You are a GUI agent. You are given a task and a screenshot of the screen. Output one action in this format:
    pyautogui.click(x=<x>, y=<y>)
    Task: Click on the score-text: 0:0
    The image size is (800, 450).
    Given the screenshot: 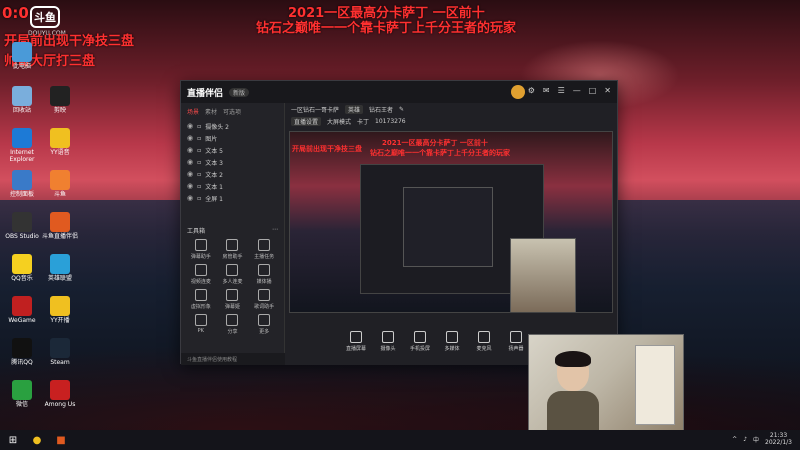 What is the action you would take?
    pyautogui.click(x=15, y=13)
    